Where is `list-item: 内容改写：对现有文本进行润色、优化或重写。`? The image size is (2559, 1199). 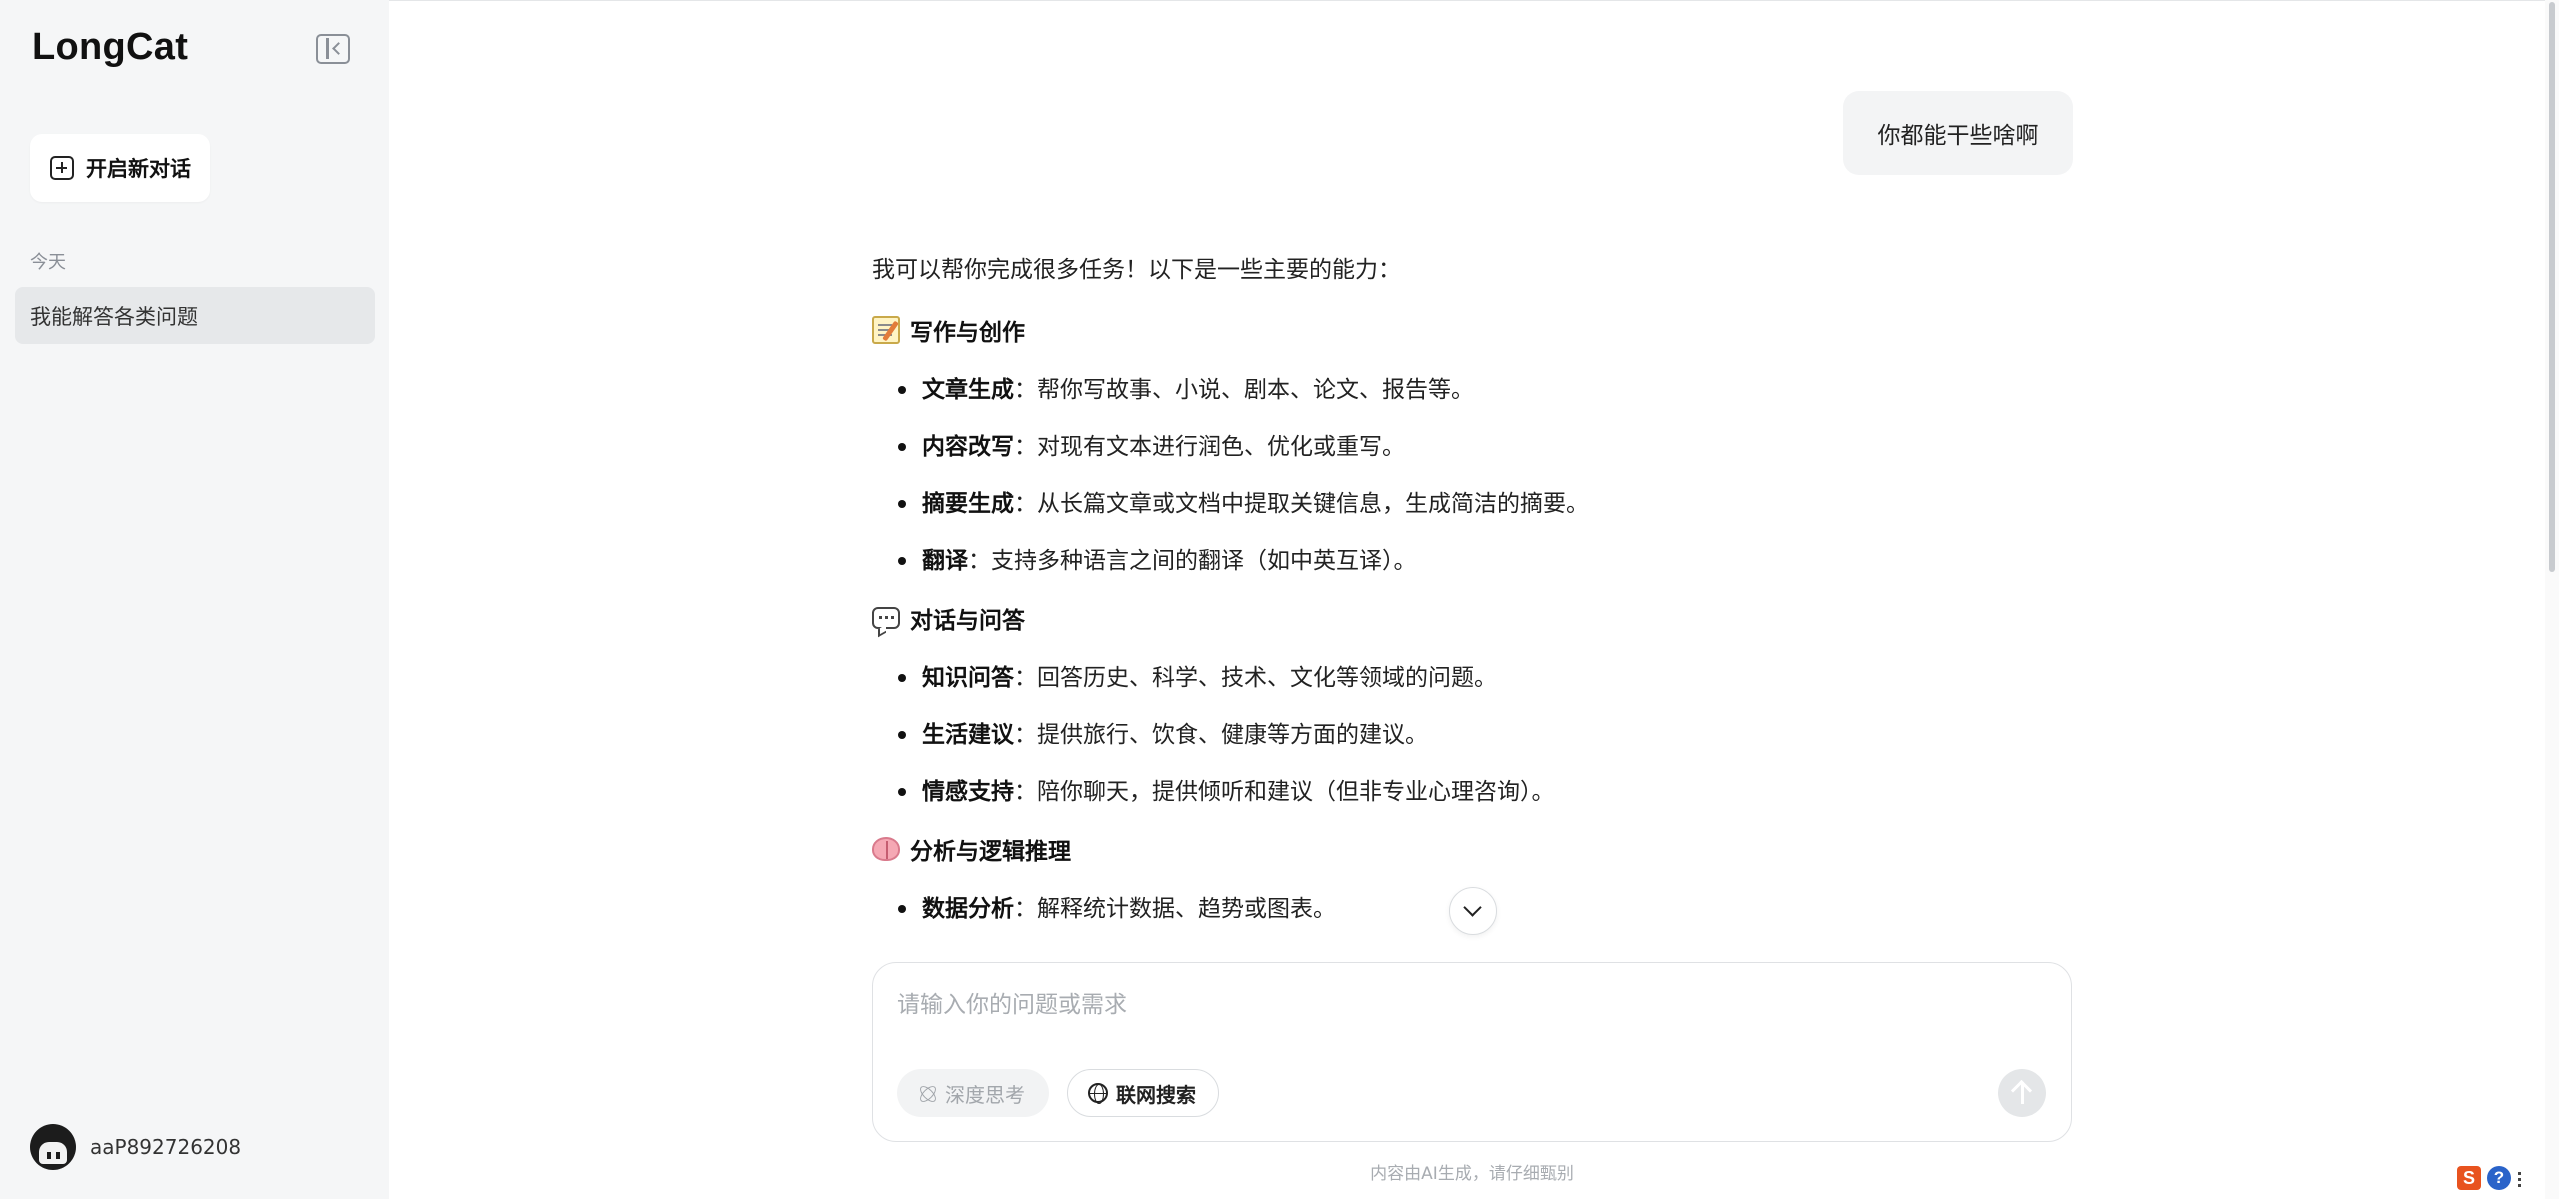 list-item: 内容改写：对现有文本进行润色、优化或重写。 is located at coordinates (1485, 447).